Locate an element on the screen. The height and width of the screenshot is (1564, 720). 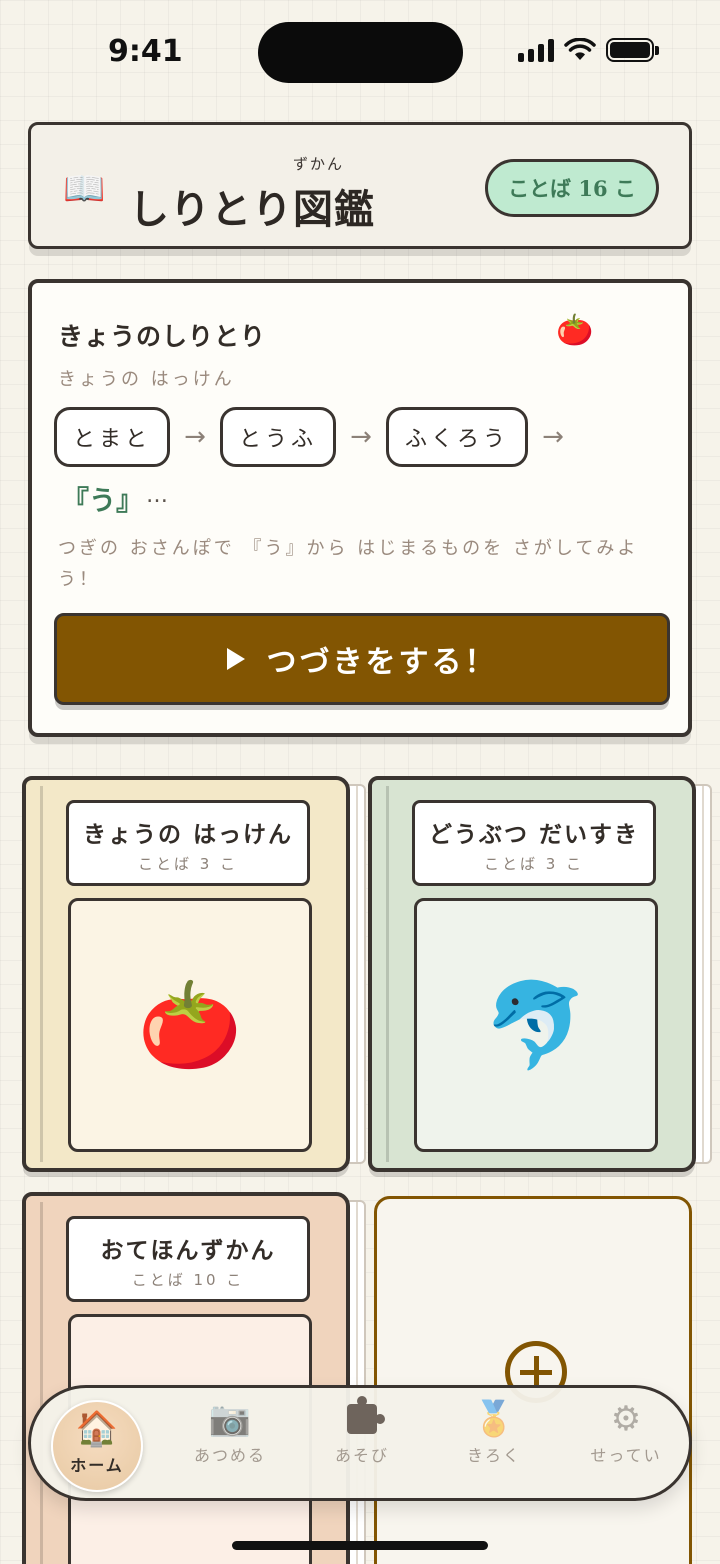
continue-button: つづきをする！ is located at coordinates (362, 659).